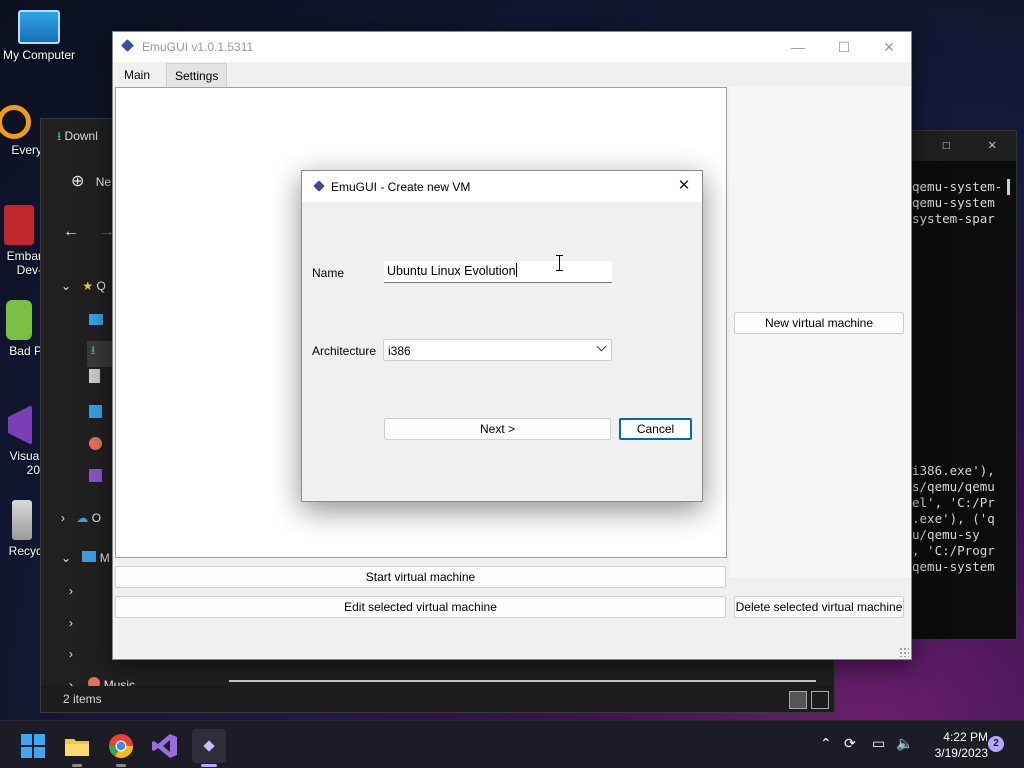 This screenshot has height=768, width=1024. I want to click on dialog-close-button: ✕, so click(684, 186).